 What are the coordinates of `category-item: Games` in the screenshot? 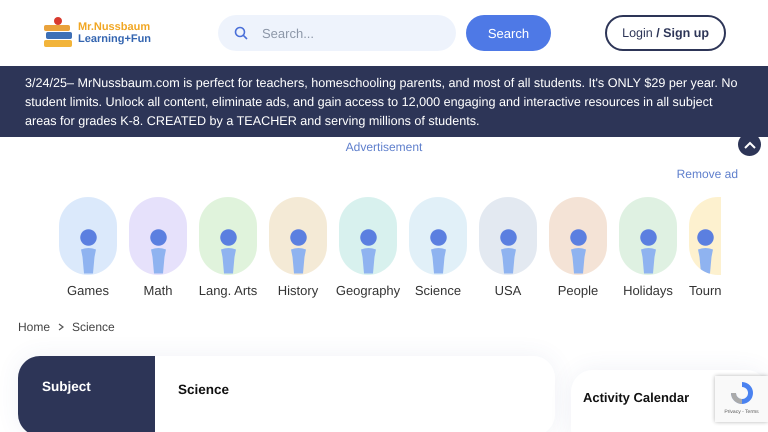 It's located at (88, 247).